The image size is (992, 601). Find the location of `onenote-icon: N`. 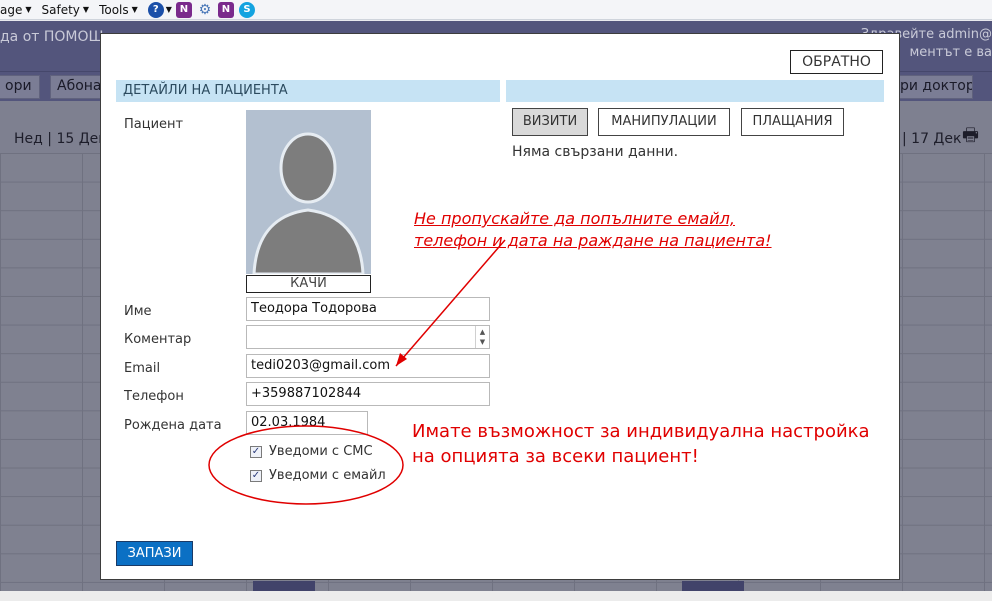

onenote-icon: N is located at coordinates (183, 9).